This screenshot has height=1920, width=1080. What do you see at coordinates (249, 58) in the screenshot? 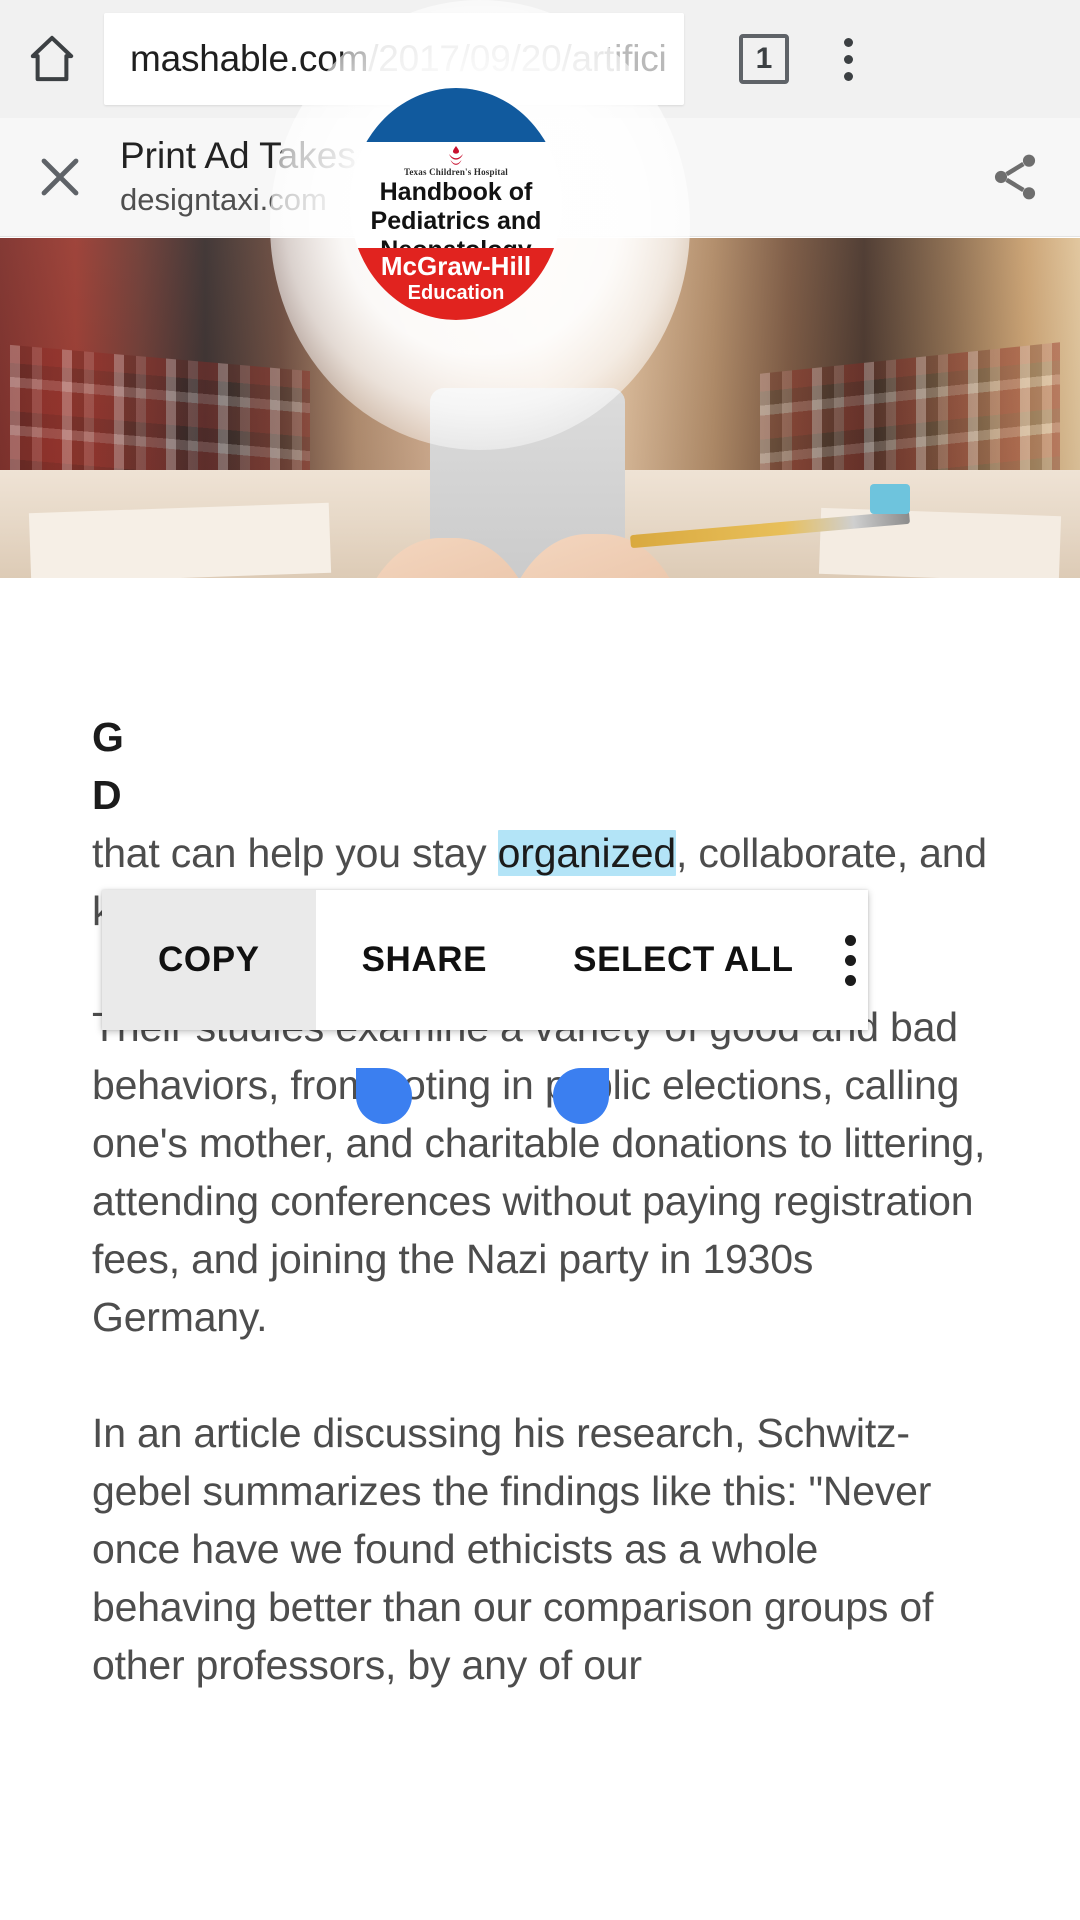
I see `url-host: mashable.com` at bounding box center [249, 58].